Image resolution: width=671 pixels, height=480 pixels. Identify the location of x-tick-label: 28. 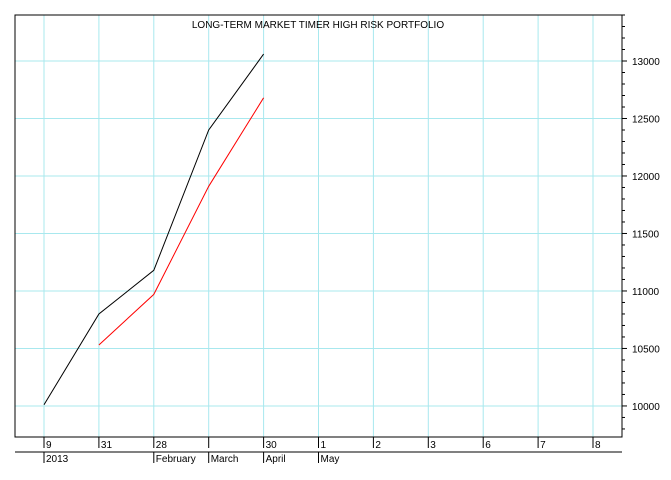
(162, 445).